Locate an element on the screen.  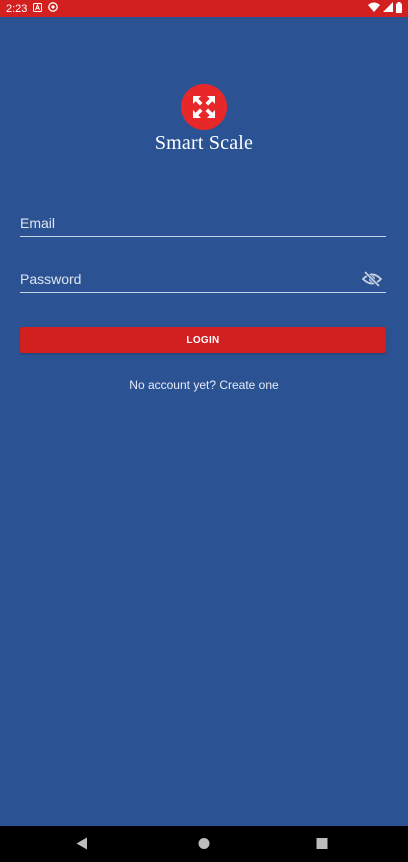
status-right is located at coordinates (385, 8).